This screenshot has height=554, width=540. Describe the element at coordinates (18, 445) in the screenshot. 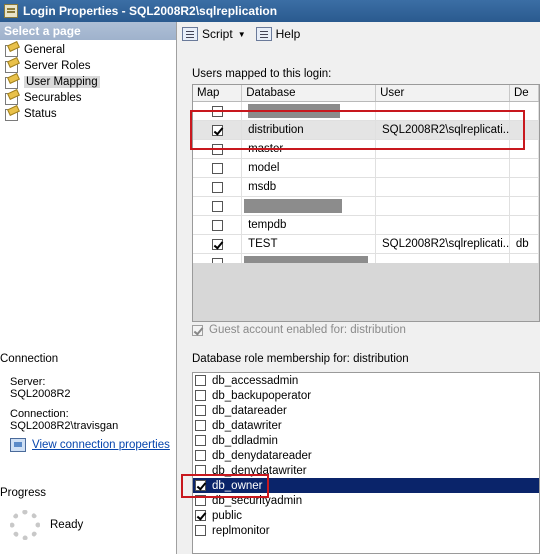

I see `connection-properties-icon` at that location.